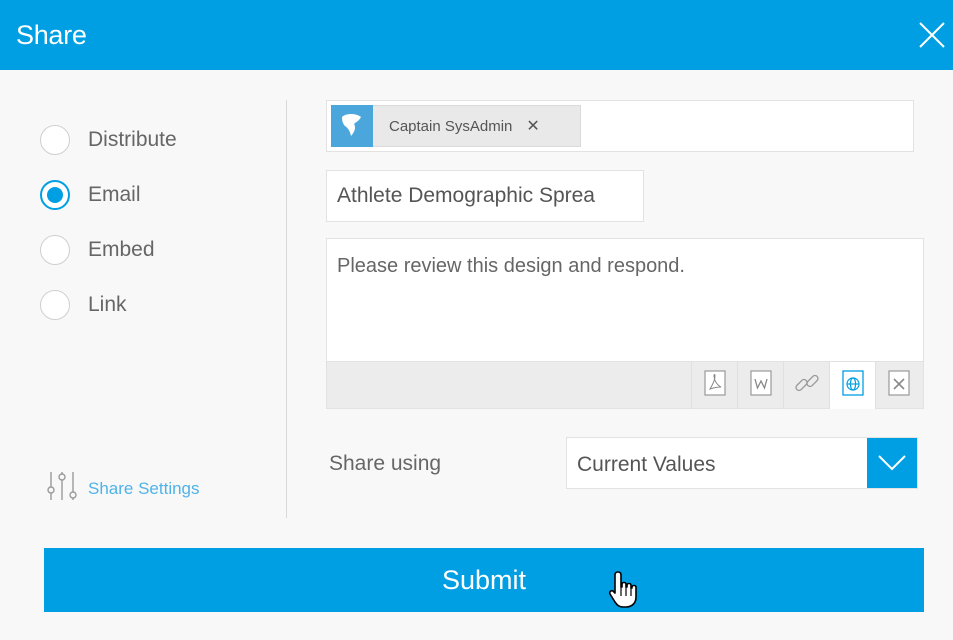 This screenshot has width=953, height=640. I want to click on option-embed: Embed, so click(97, 250).